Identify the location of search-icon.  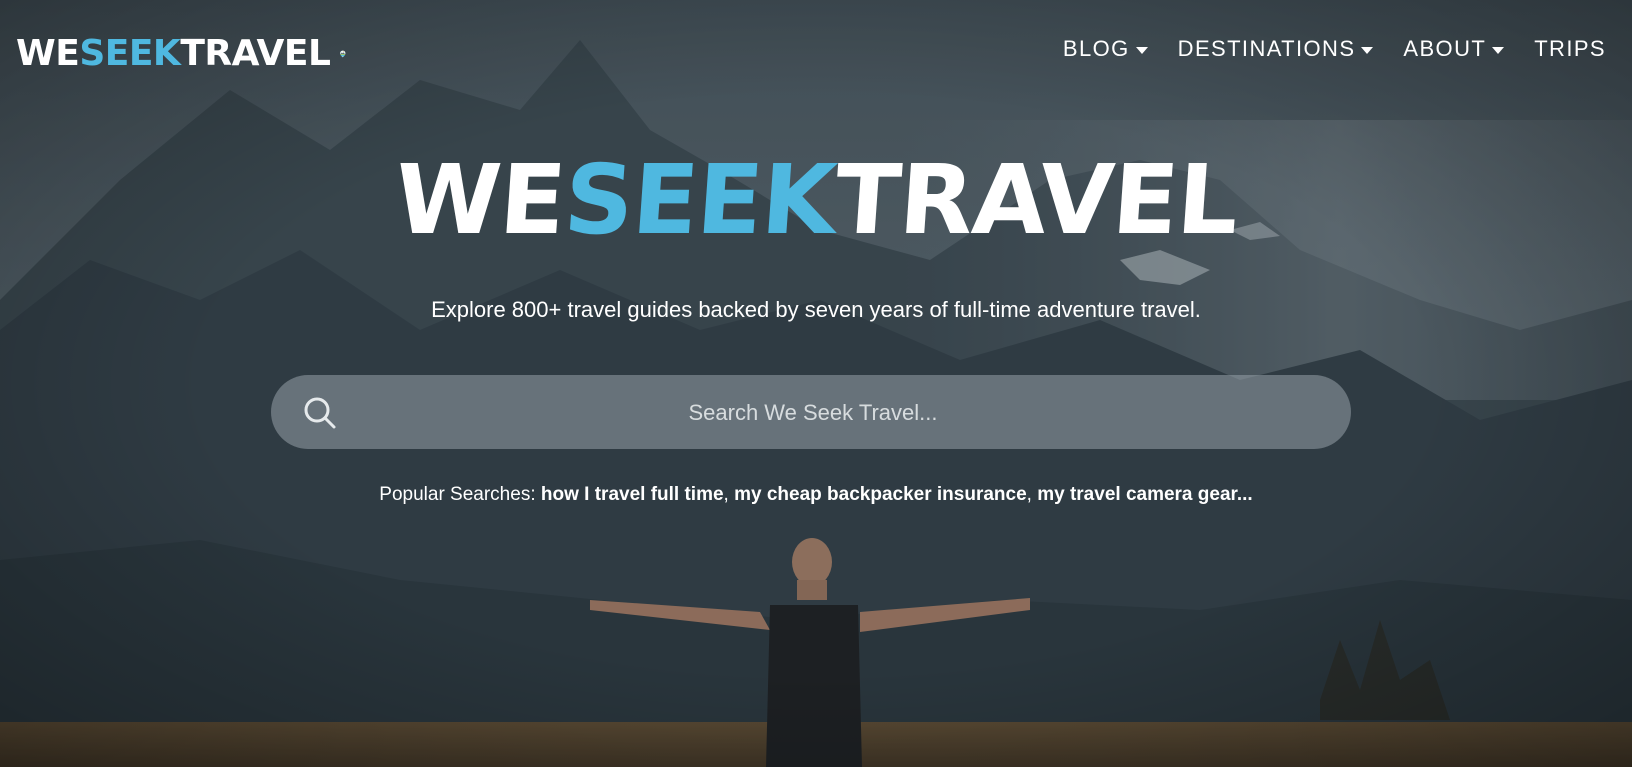
(320, 413).